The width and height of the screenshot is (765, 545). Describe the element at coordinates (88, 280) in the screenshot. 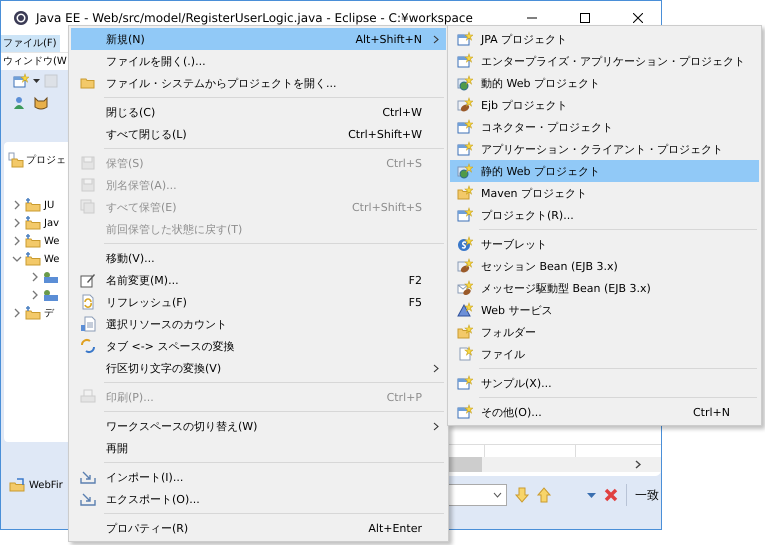

I see `rename-icon` at that location.